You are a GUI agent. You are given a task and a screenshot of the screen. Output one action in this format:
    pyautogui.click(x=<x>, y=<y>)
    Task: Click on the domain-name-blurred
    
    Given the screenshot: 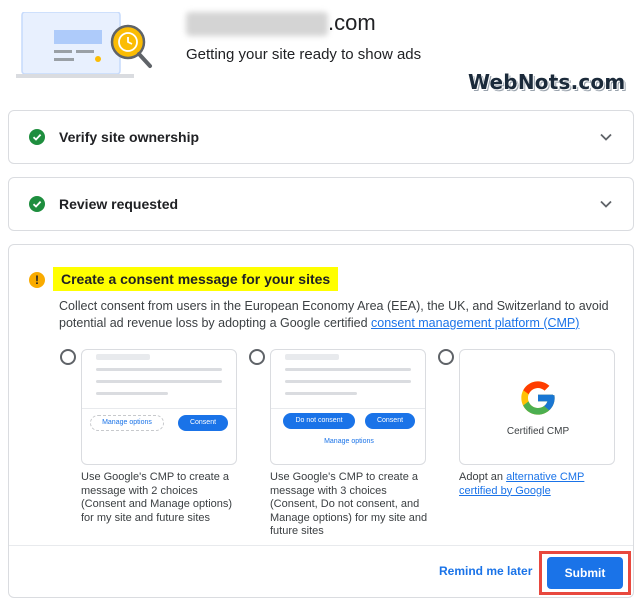 What is the action you would take?
    pyautogui.click(x=257, y=24)
    